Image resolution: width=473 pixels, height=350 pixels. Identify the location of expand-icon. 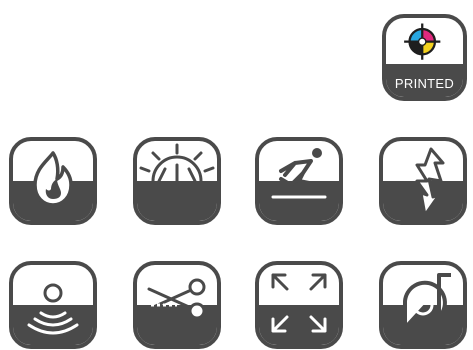
(299, 303).